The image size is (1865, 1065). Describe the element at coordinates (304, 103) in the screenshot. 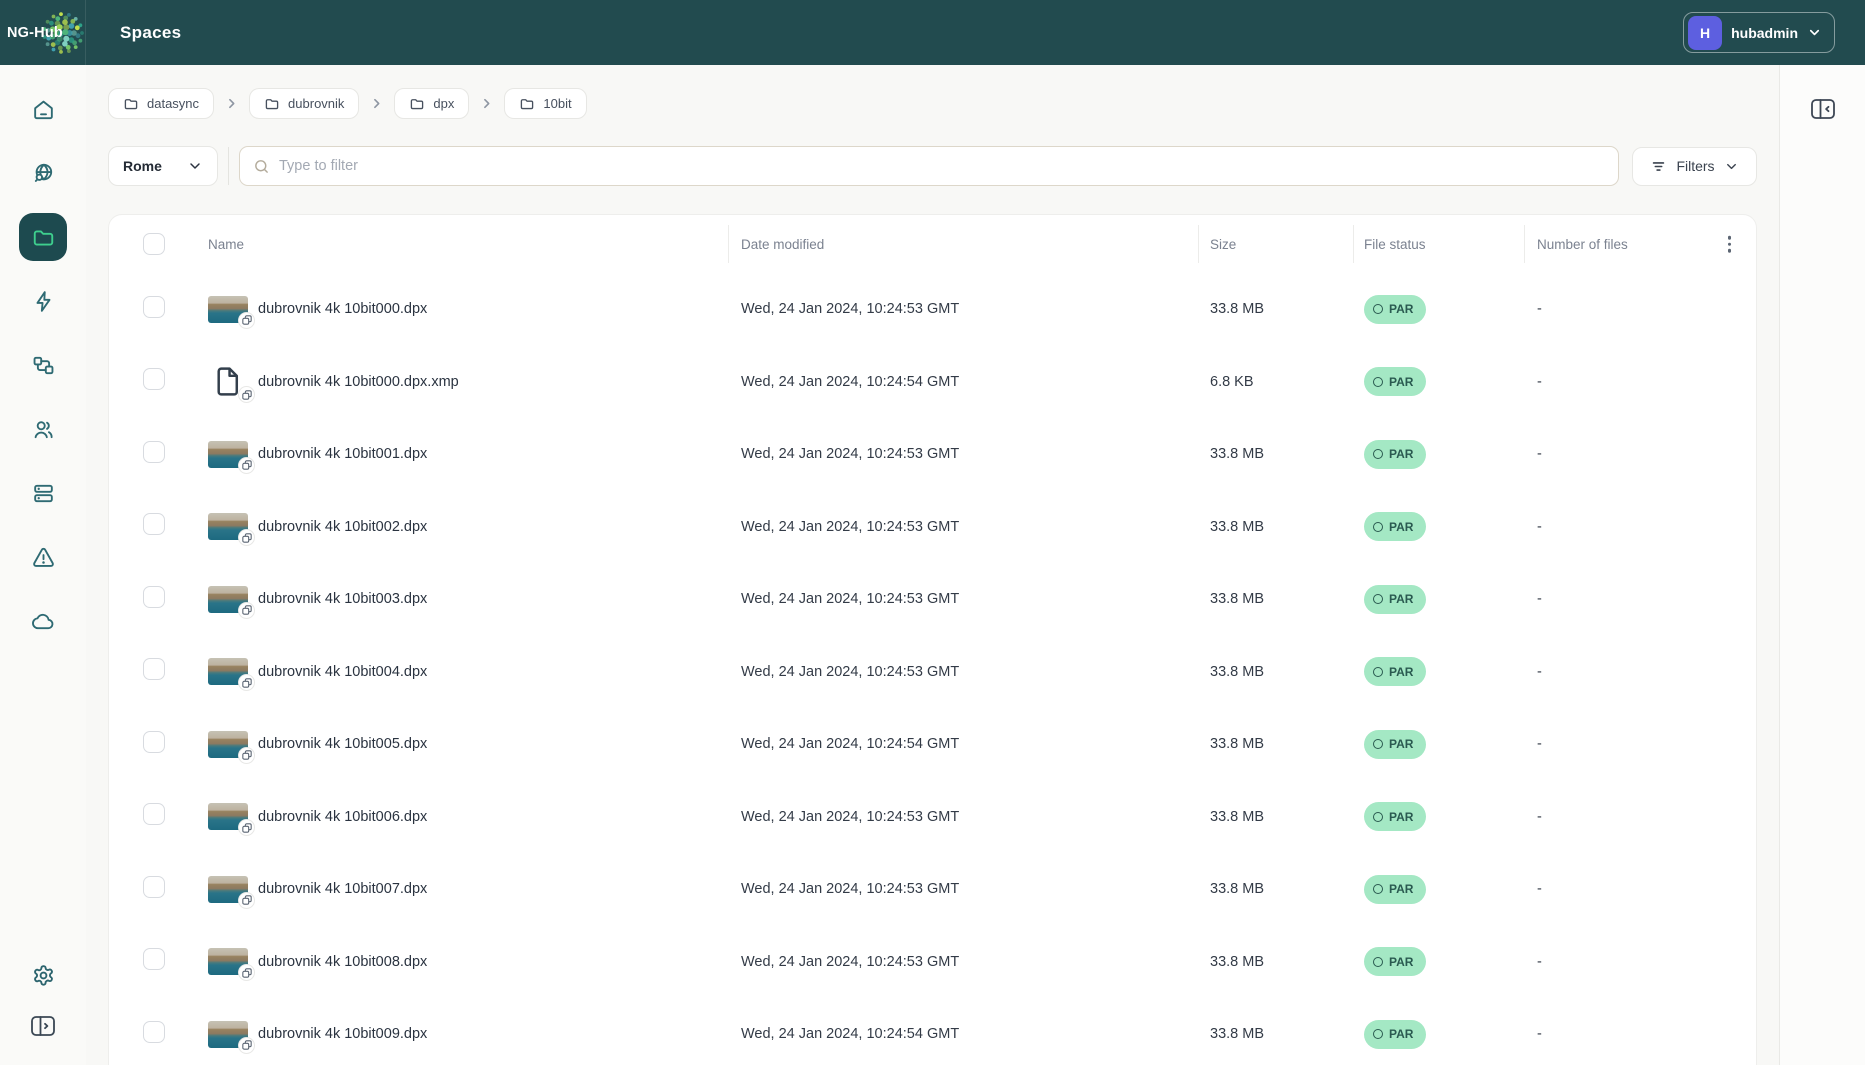

I see `breadcrumb-item-dubrovnik: dubrovnik` at that location.